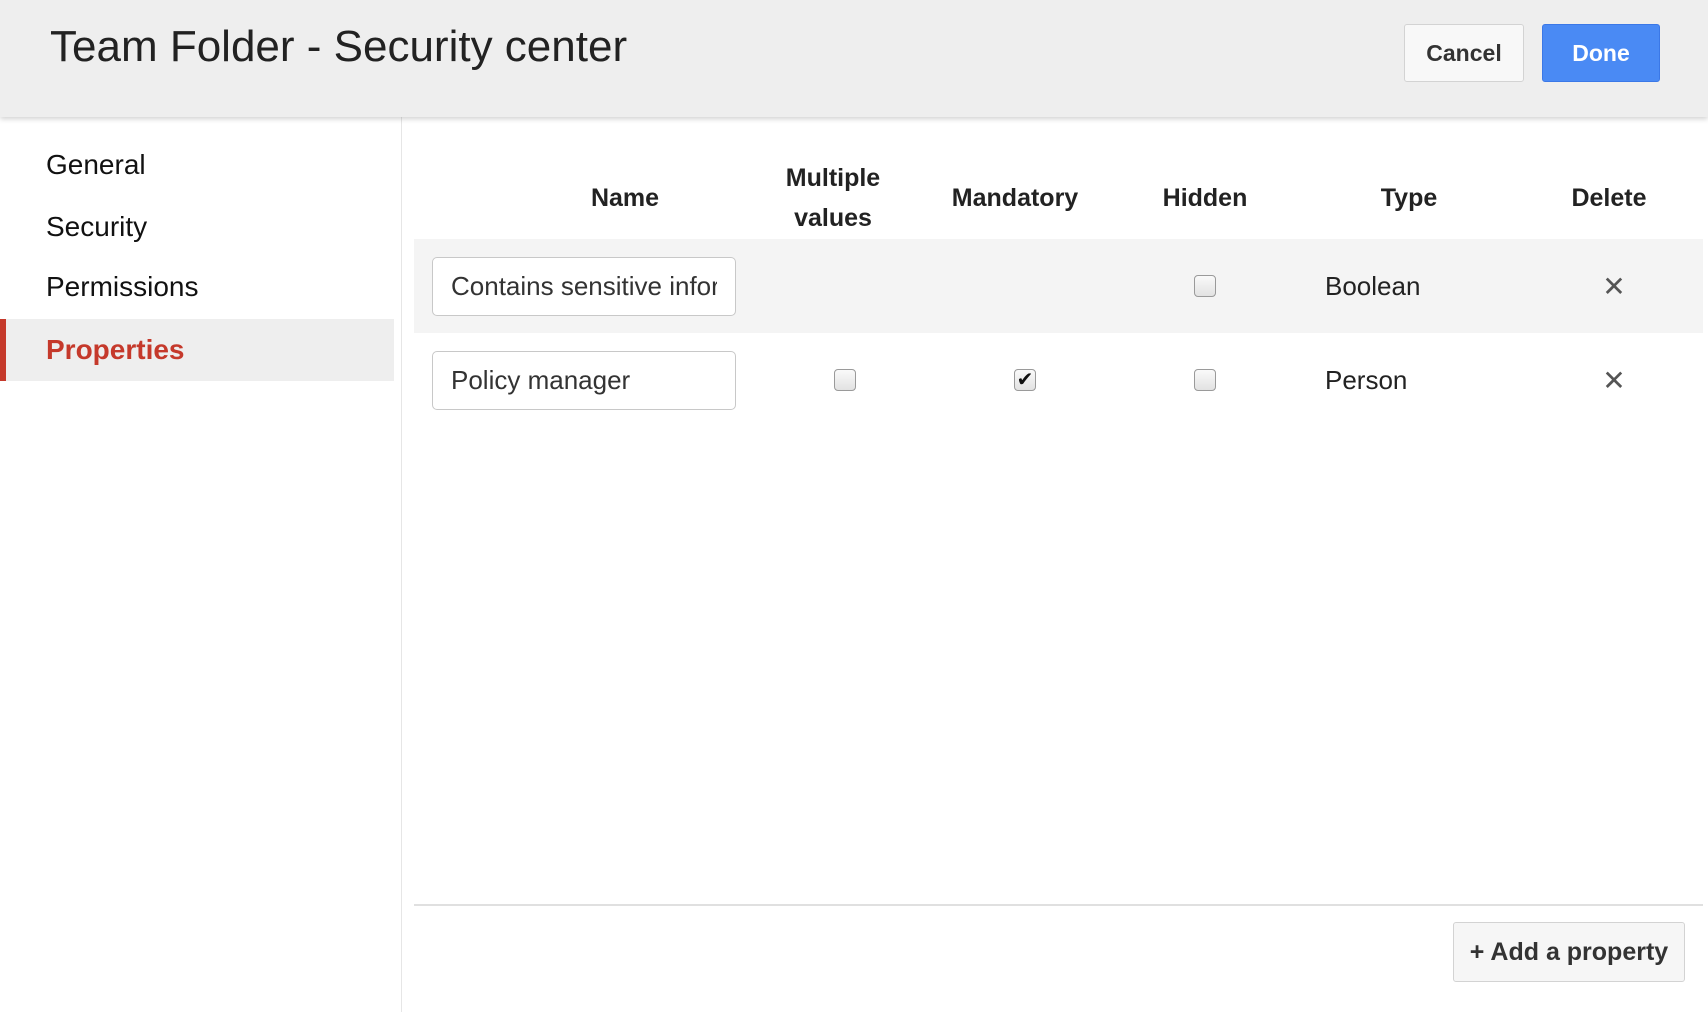 This screenshot has height=1012, width=1708. I want to click on done-button: Done, so click(1601, 53).